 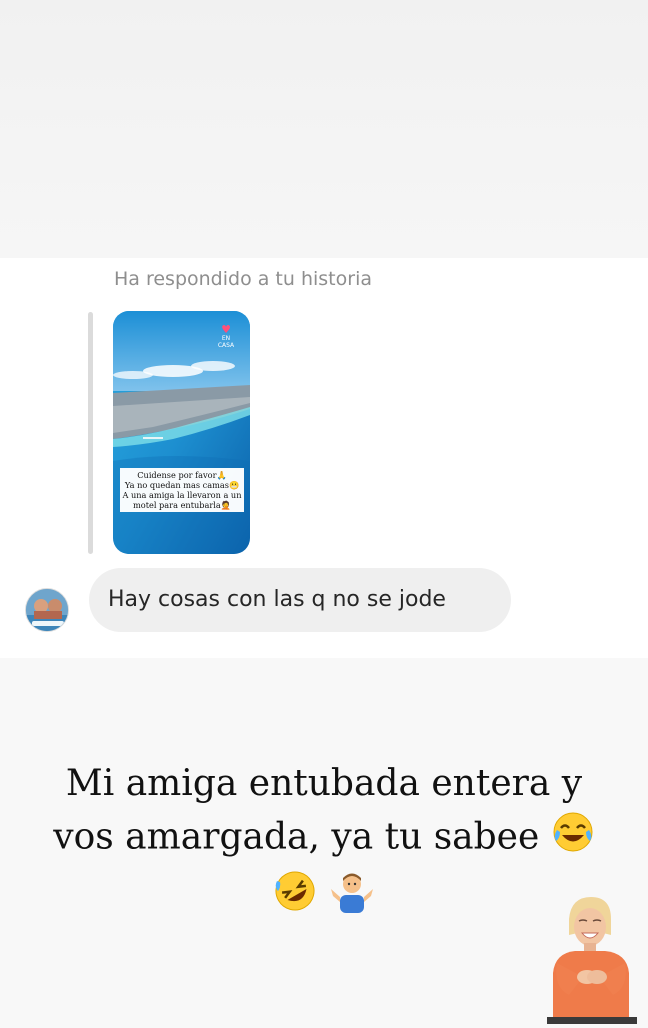 I want to click on message-text: Hay cosas con las q no se jode, so click(x=277, y=599).